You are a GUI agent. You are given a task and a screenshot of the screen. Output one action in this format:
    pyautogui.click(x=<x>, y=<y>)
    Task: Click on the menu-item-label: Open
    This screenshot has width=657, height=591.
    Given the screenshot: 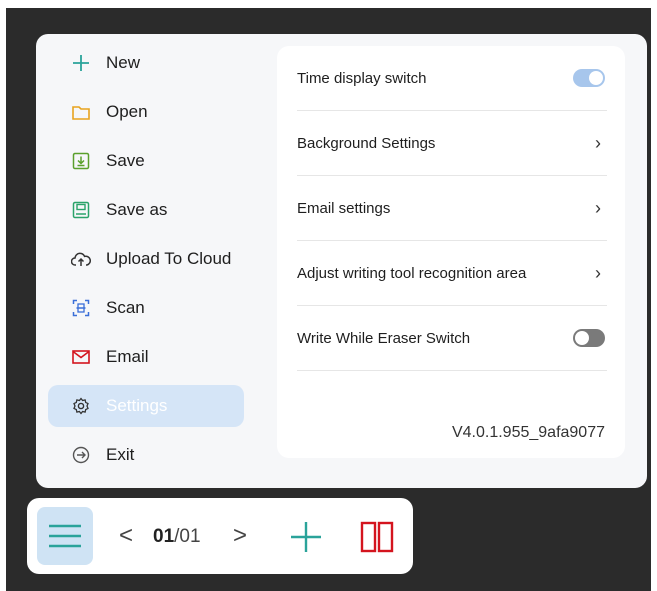 What is the action you would take?
    pyautogui.click(x=127, y=111)
    